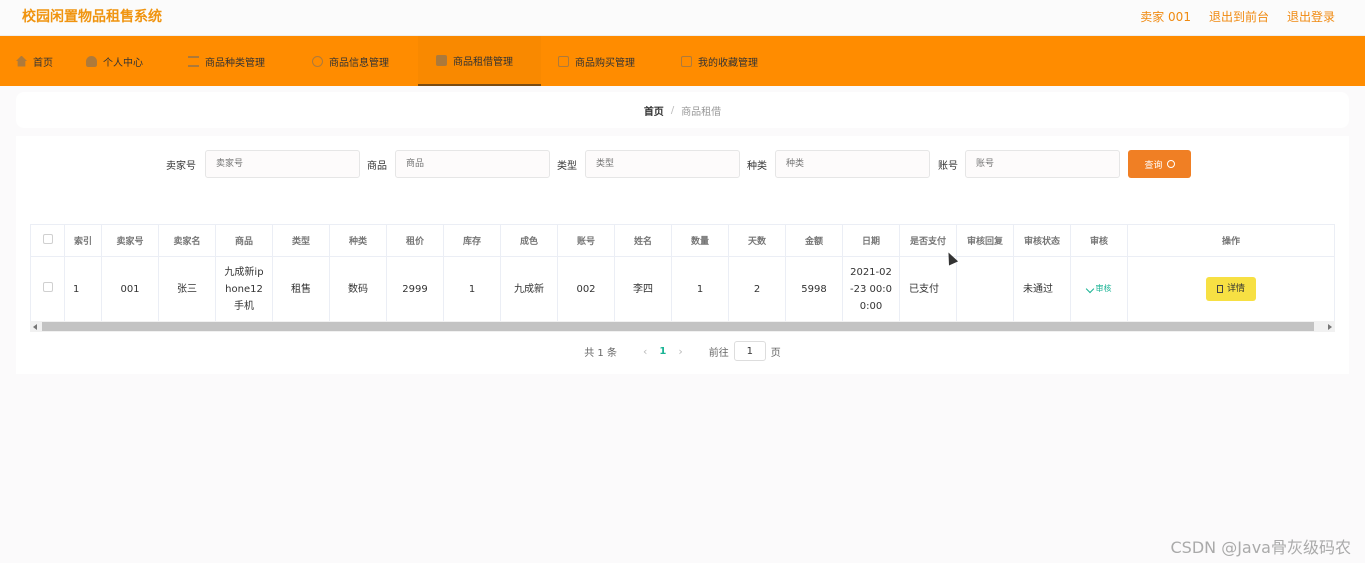 The image size is (1365, 563). What do you see at coordinates (472, 164) in the screenshot?
I see `product-input` at bounding box center [472, 164].